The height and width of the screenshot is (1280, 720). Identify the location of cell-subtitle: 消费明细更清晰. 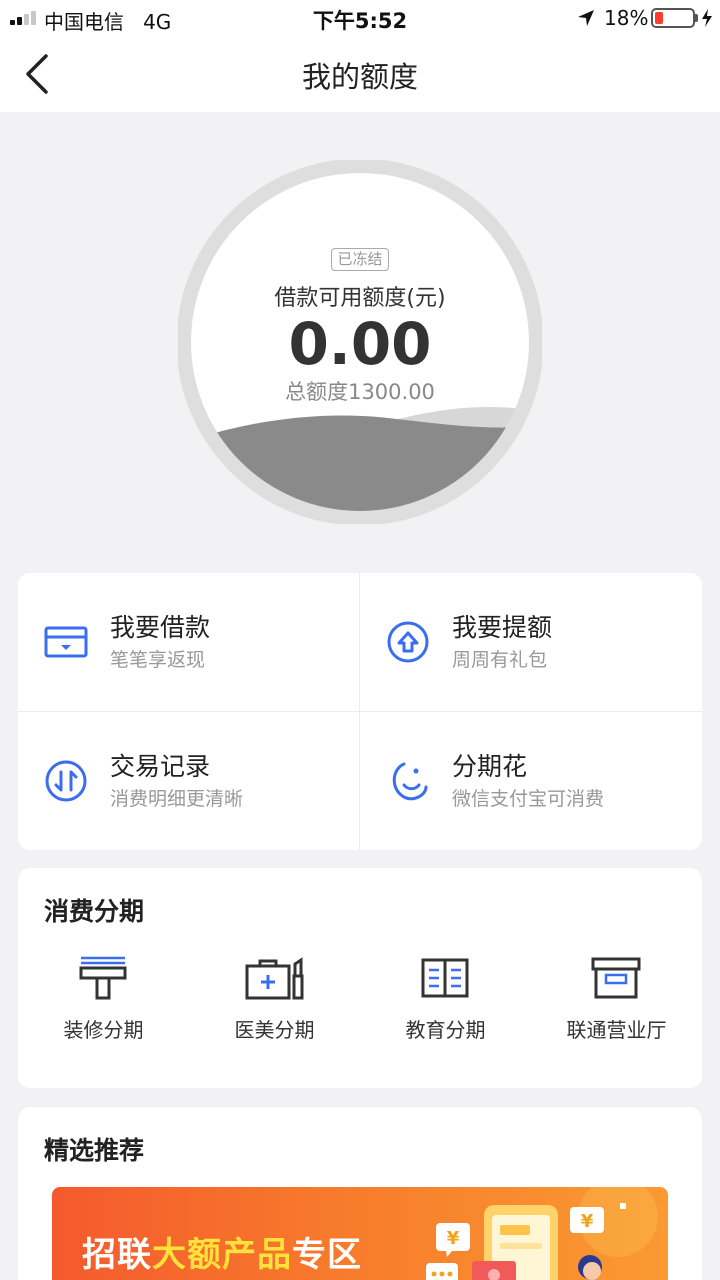
(177, 799).